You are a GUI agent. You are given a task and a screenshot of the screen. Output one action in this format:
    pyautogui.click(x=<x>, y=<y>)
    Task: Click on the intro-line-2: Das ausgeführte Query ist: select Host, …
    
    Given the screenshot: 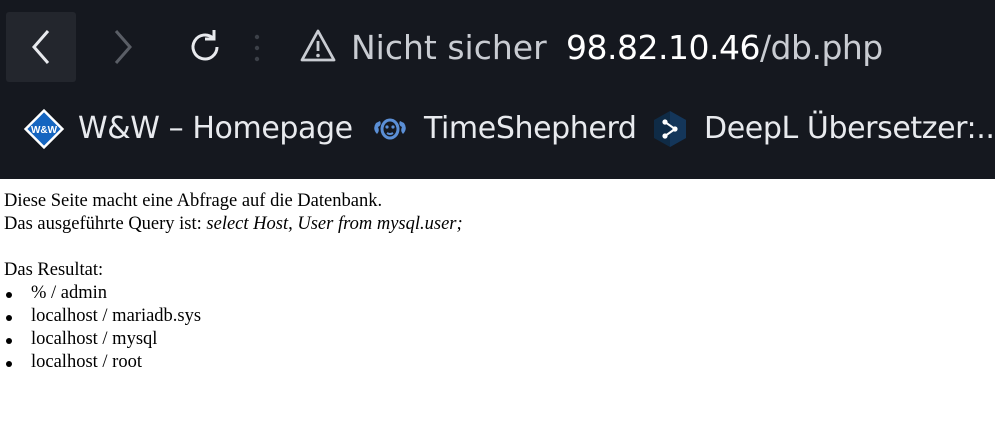 What is the action you would take?
    pyautogui.click(x=233, y=224)
    